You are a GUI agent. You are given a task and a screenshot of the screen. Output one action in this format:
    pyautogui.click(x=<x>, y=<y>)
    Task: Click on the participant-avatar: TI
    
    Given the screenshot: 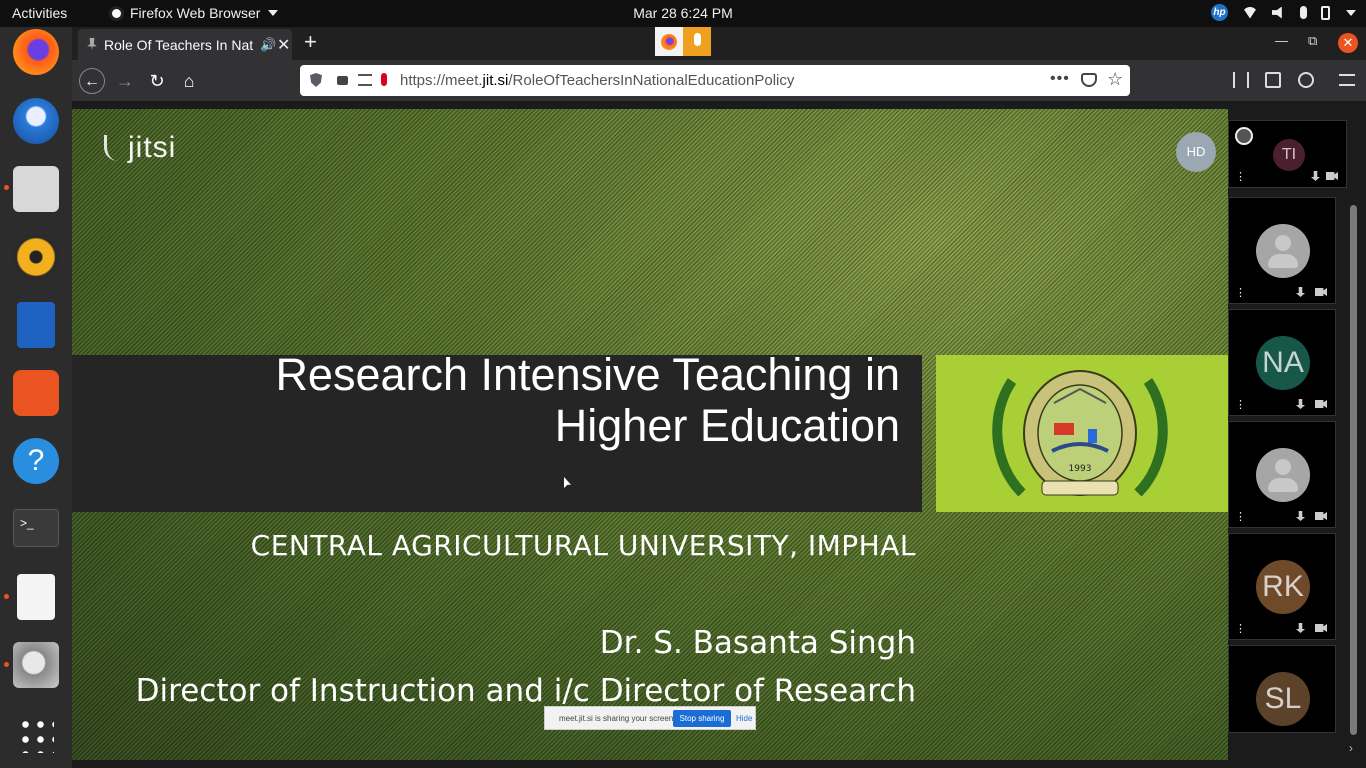 What is the action you would take?
    pyautogui.click(x=1289, y=155)
    